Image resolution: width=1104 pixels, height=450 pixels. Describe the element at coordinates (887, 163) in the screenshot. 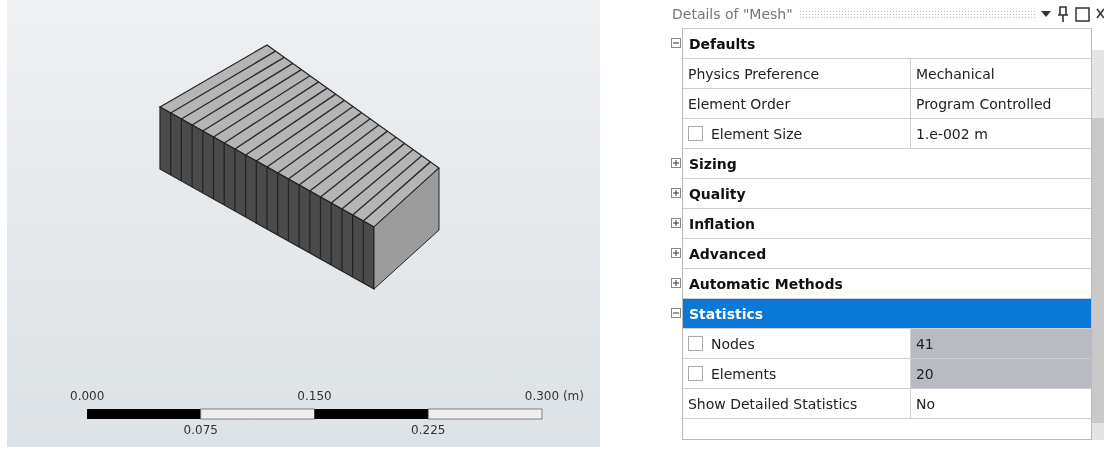

I see `section-header: Sizing` at that location.